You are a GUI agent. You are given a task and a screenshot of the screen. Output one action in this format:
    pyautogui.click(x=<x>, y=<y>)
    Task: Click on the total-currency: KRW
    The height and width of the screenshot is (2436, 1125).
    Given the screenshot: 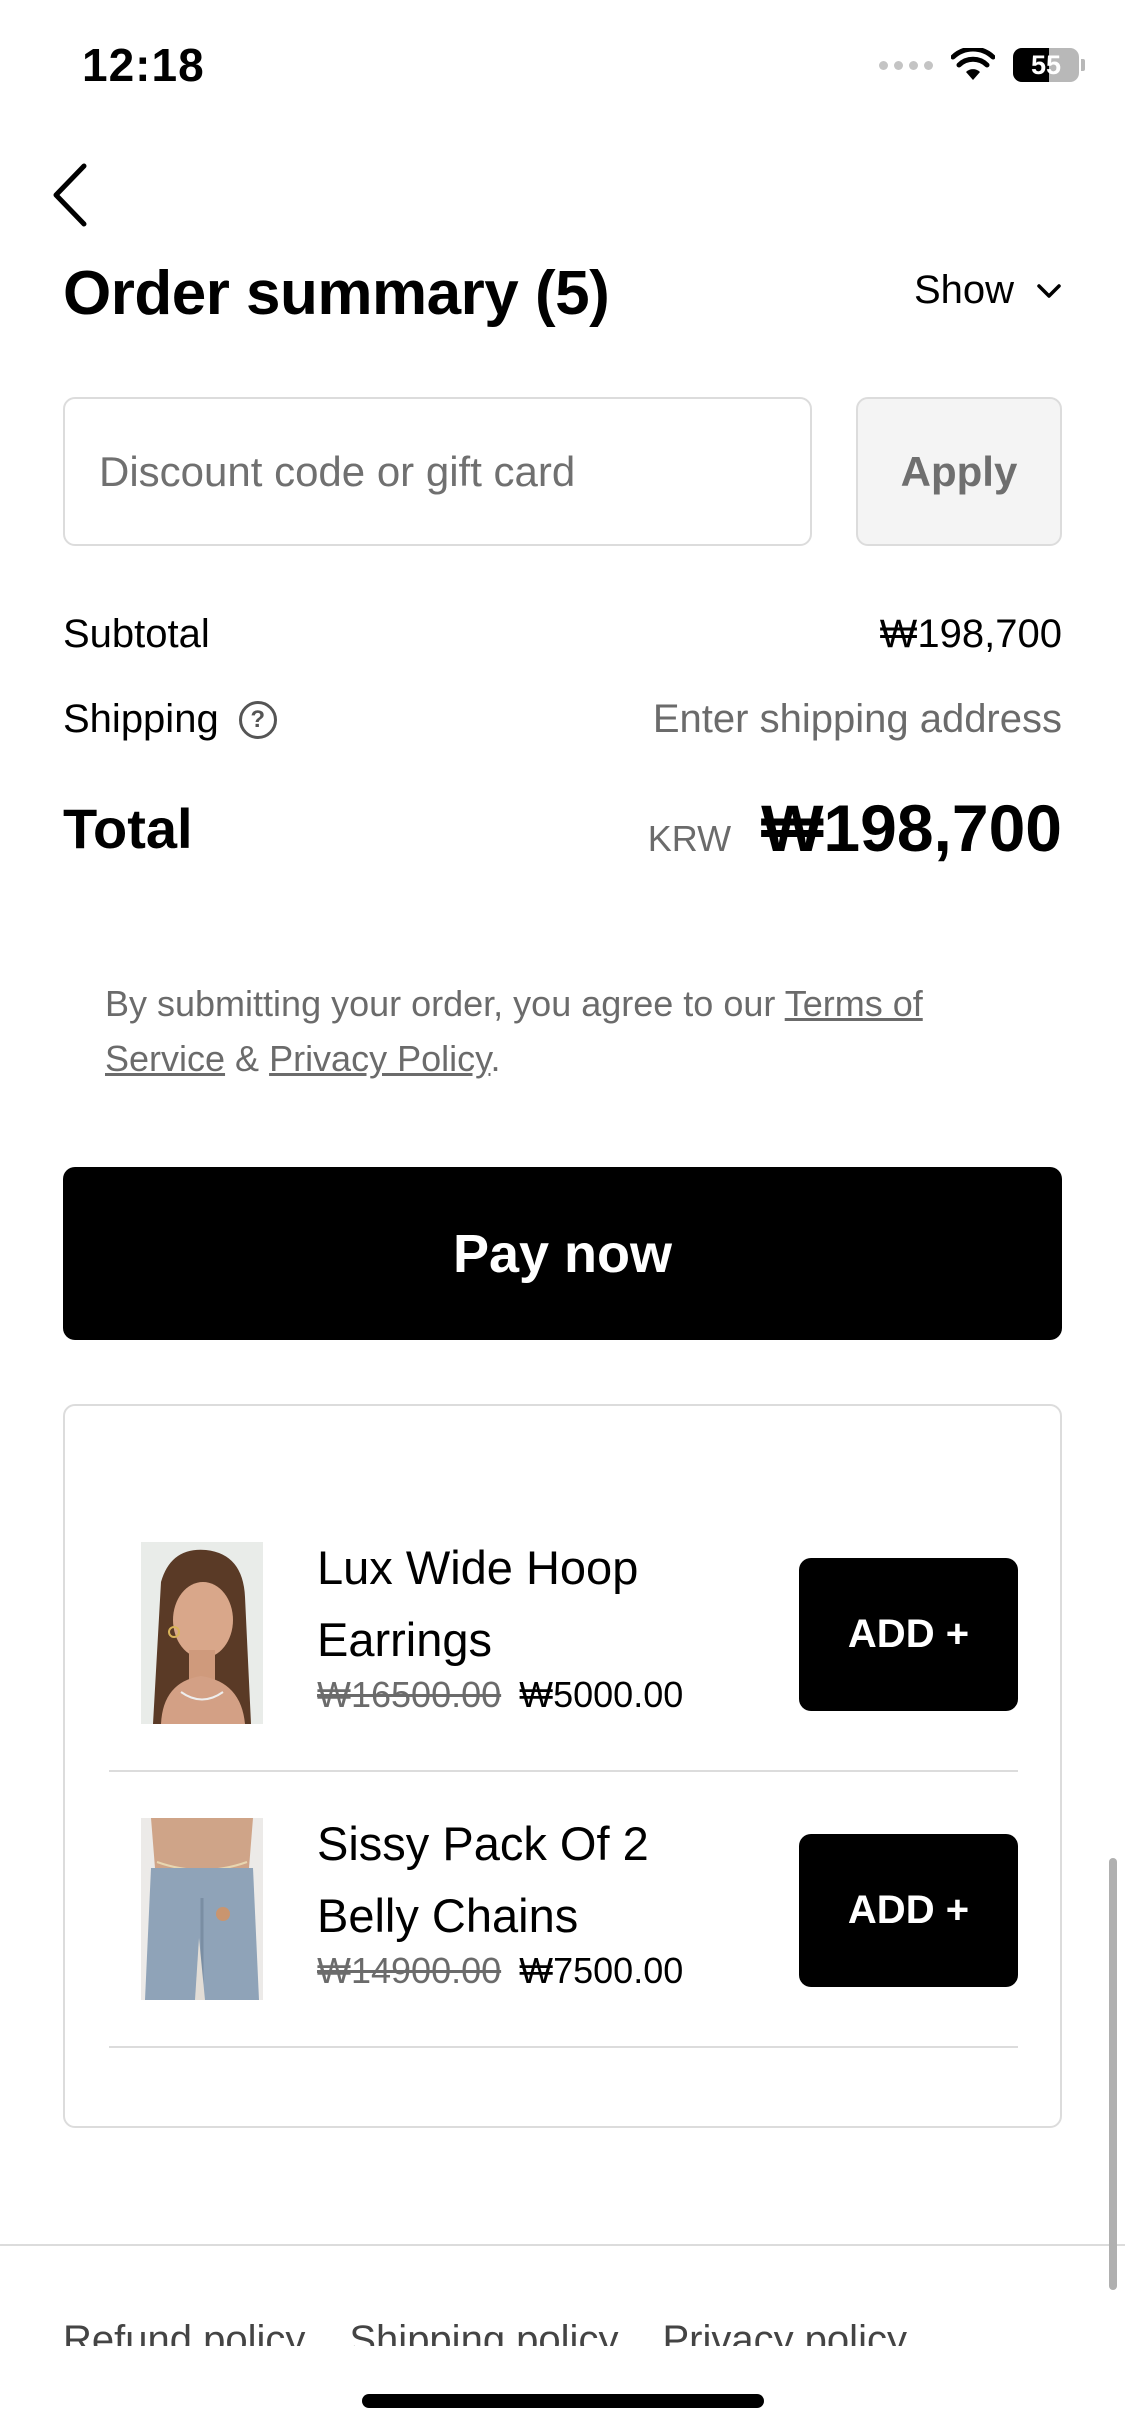 What is the action you would take?
    pyautogui.click(x=689, y=838)
    